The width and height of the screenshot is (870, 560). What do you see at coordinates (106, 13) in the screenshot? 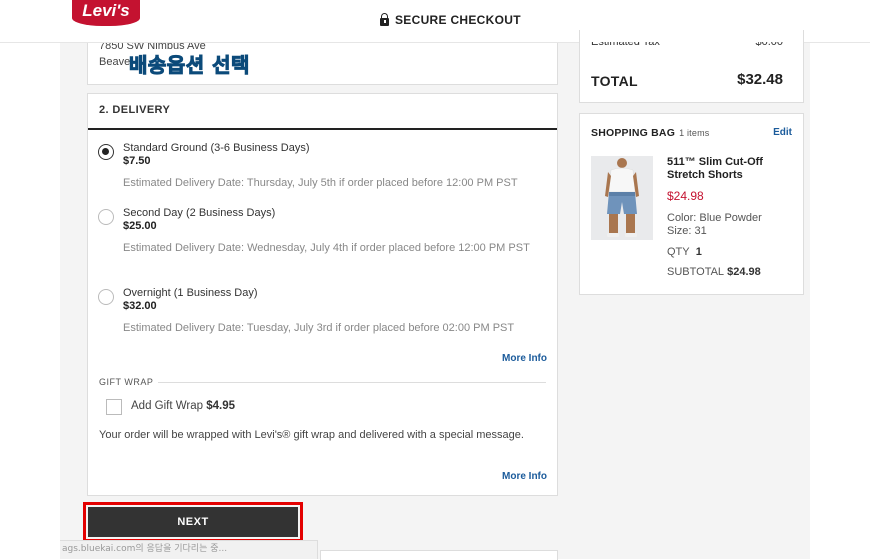
I see `levis-logo: Levi's` at bounding box center [106, 13].